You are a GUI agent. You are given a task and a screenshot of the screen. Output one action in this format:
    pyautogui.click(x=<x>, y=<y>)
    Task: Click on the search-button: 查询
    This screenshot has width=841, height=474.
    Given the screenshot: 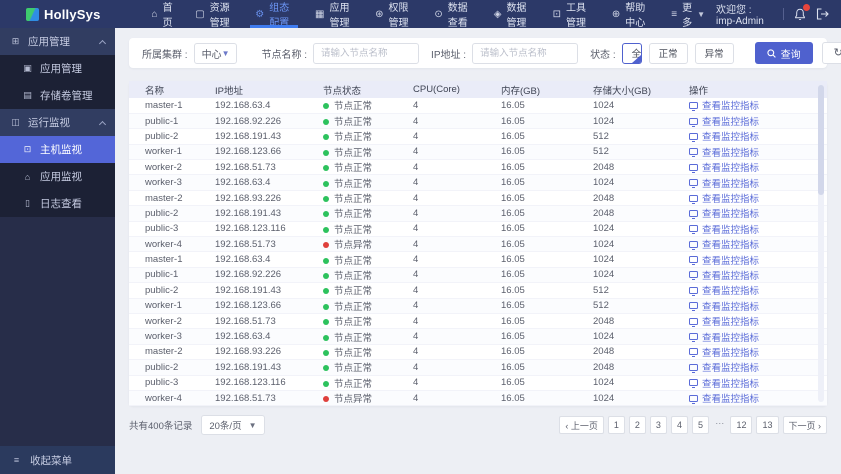 What is the action you would take?
    pyautogui.click(x=783, y=53)
    